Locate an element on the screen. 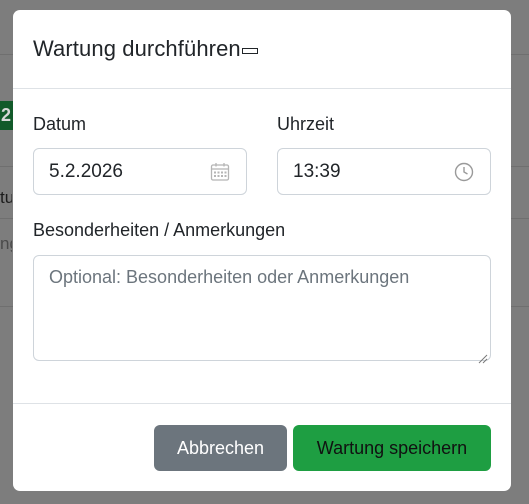 Image resolution: width=529 pixels, height=504 pixels. dialog-header: Wartung durchführen is located at coordinates (262, 49).